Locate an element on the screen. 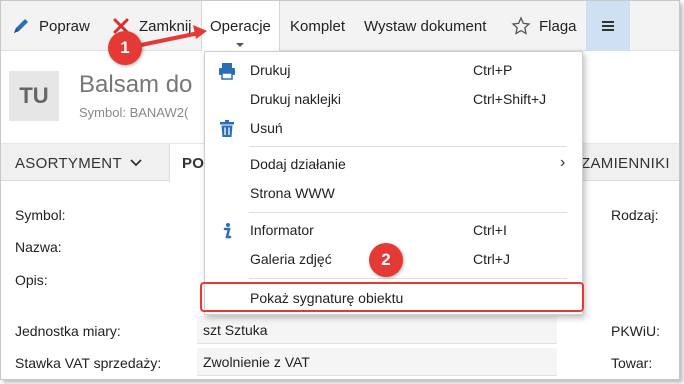 The width and height of the screenshot is (684, 384). step-badge-1: 1 is located at coordinates (125, 48).